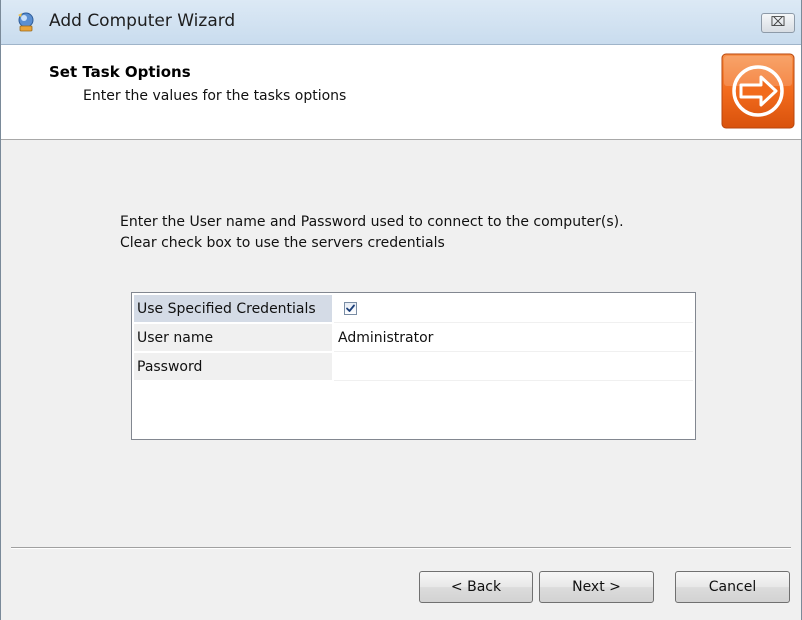 Image resolution: width=802 pixels, height=620 pixels. What do you see at coordinates (215, 96) in the screenshot?
I see `page-subtitle: Enter the values for the tasks options` at bounding box center [215, 96].